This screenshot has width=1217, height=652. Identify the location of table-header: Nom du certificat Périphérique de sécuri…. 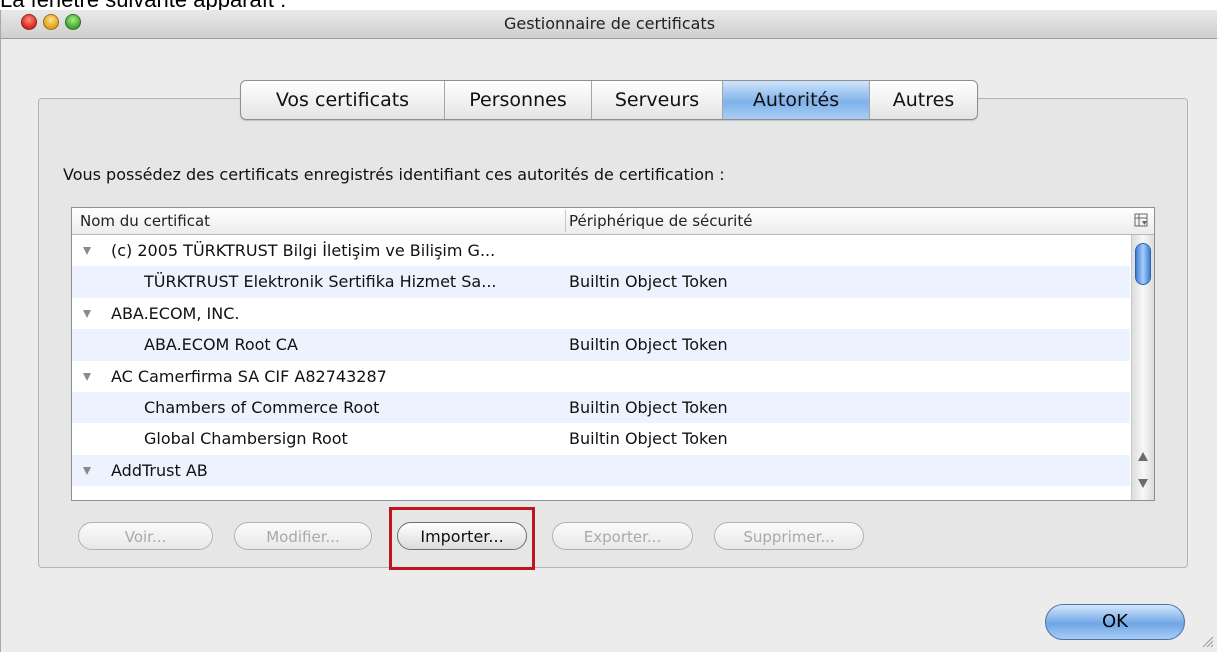
(613, 221).